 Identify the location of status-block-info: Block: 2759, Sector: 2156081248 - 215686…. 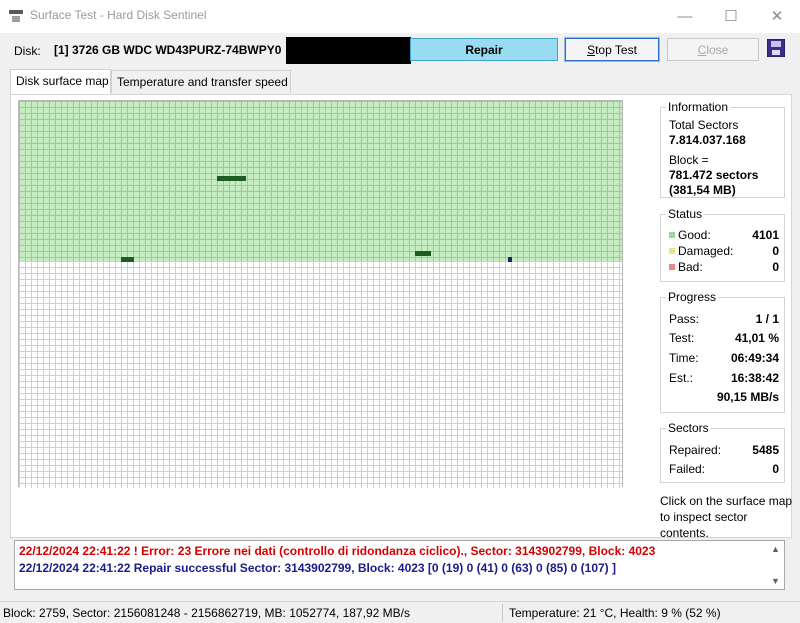
(206, 613).